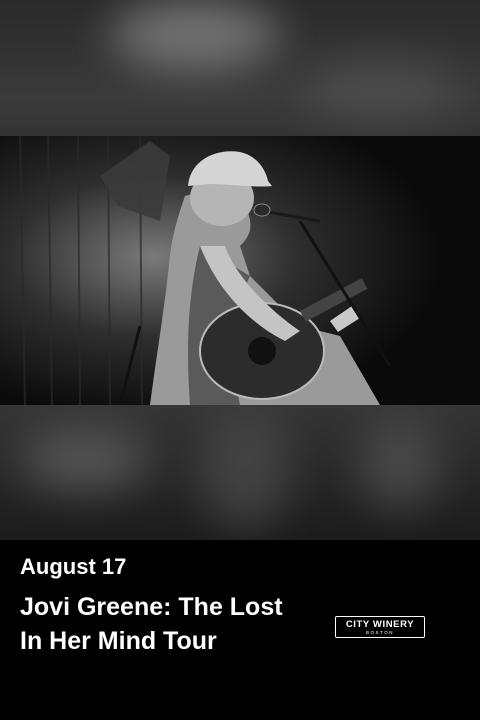  I want to click on event-date: August 17, so click(73, 566).